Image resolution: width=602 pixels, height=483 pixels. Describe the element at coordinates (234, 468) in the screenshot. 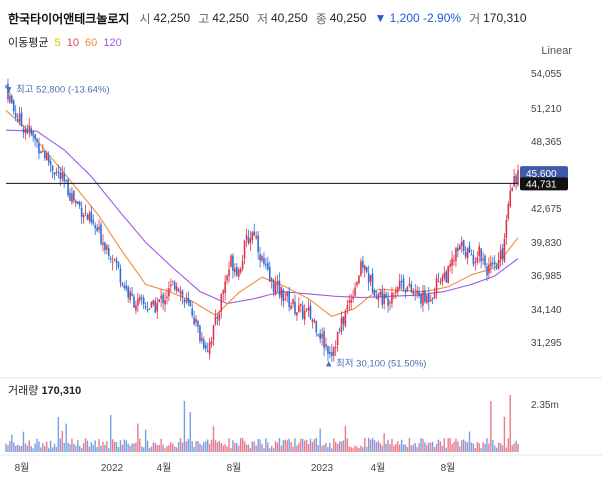

I see `x-tick-label: 8월` at that location.